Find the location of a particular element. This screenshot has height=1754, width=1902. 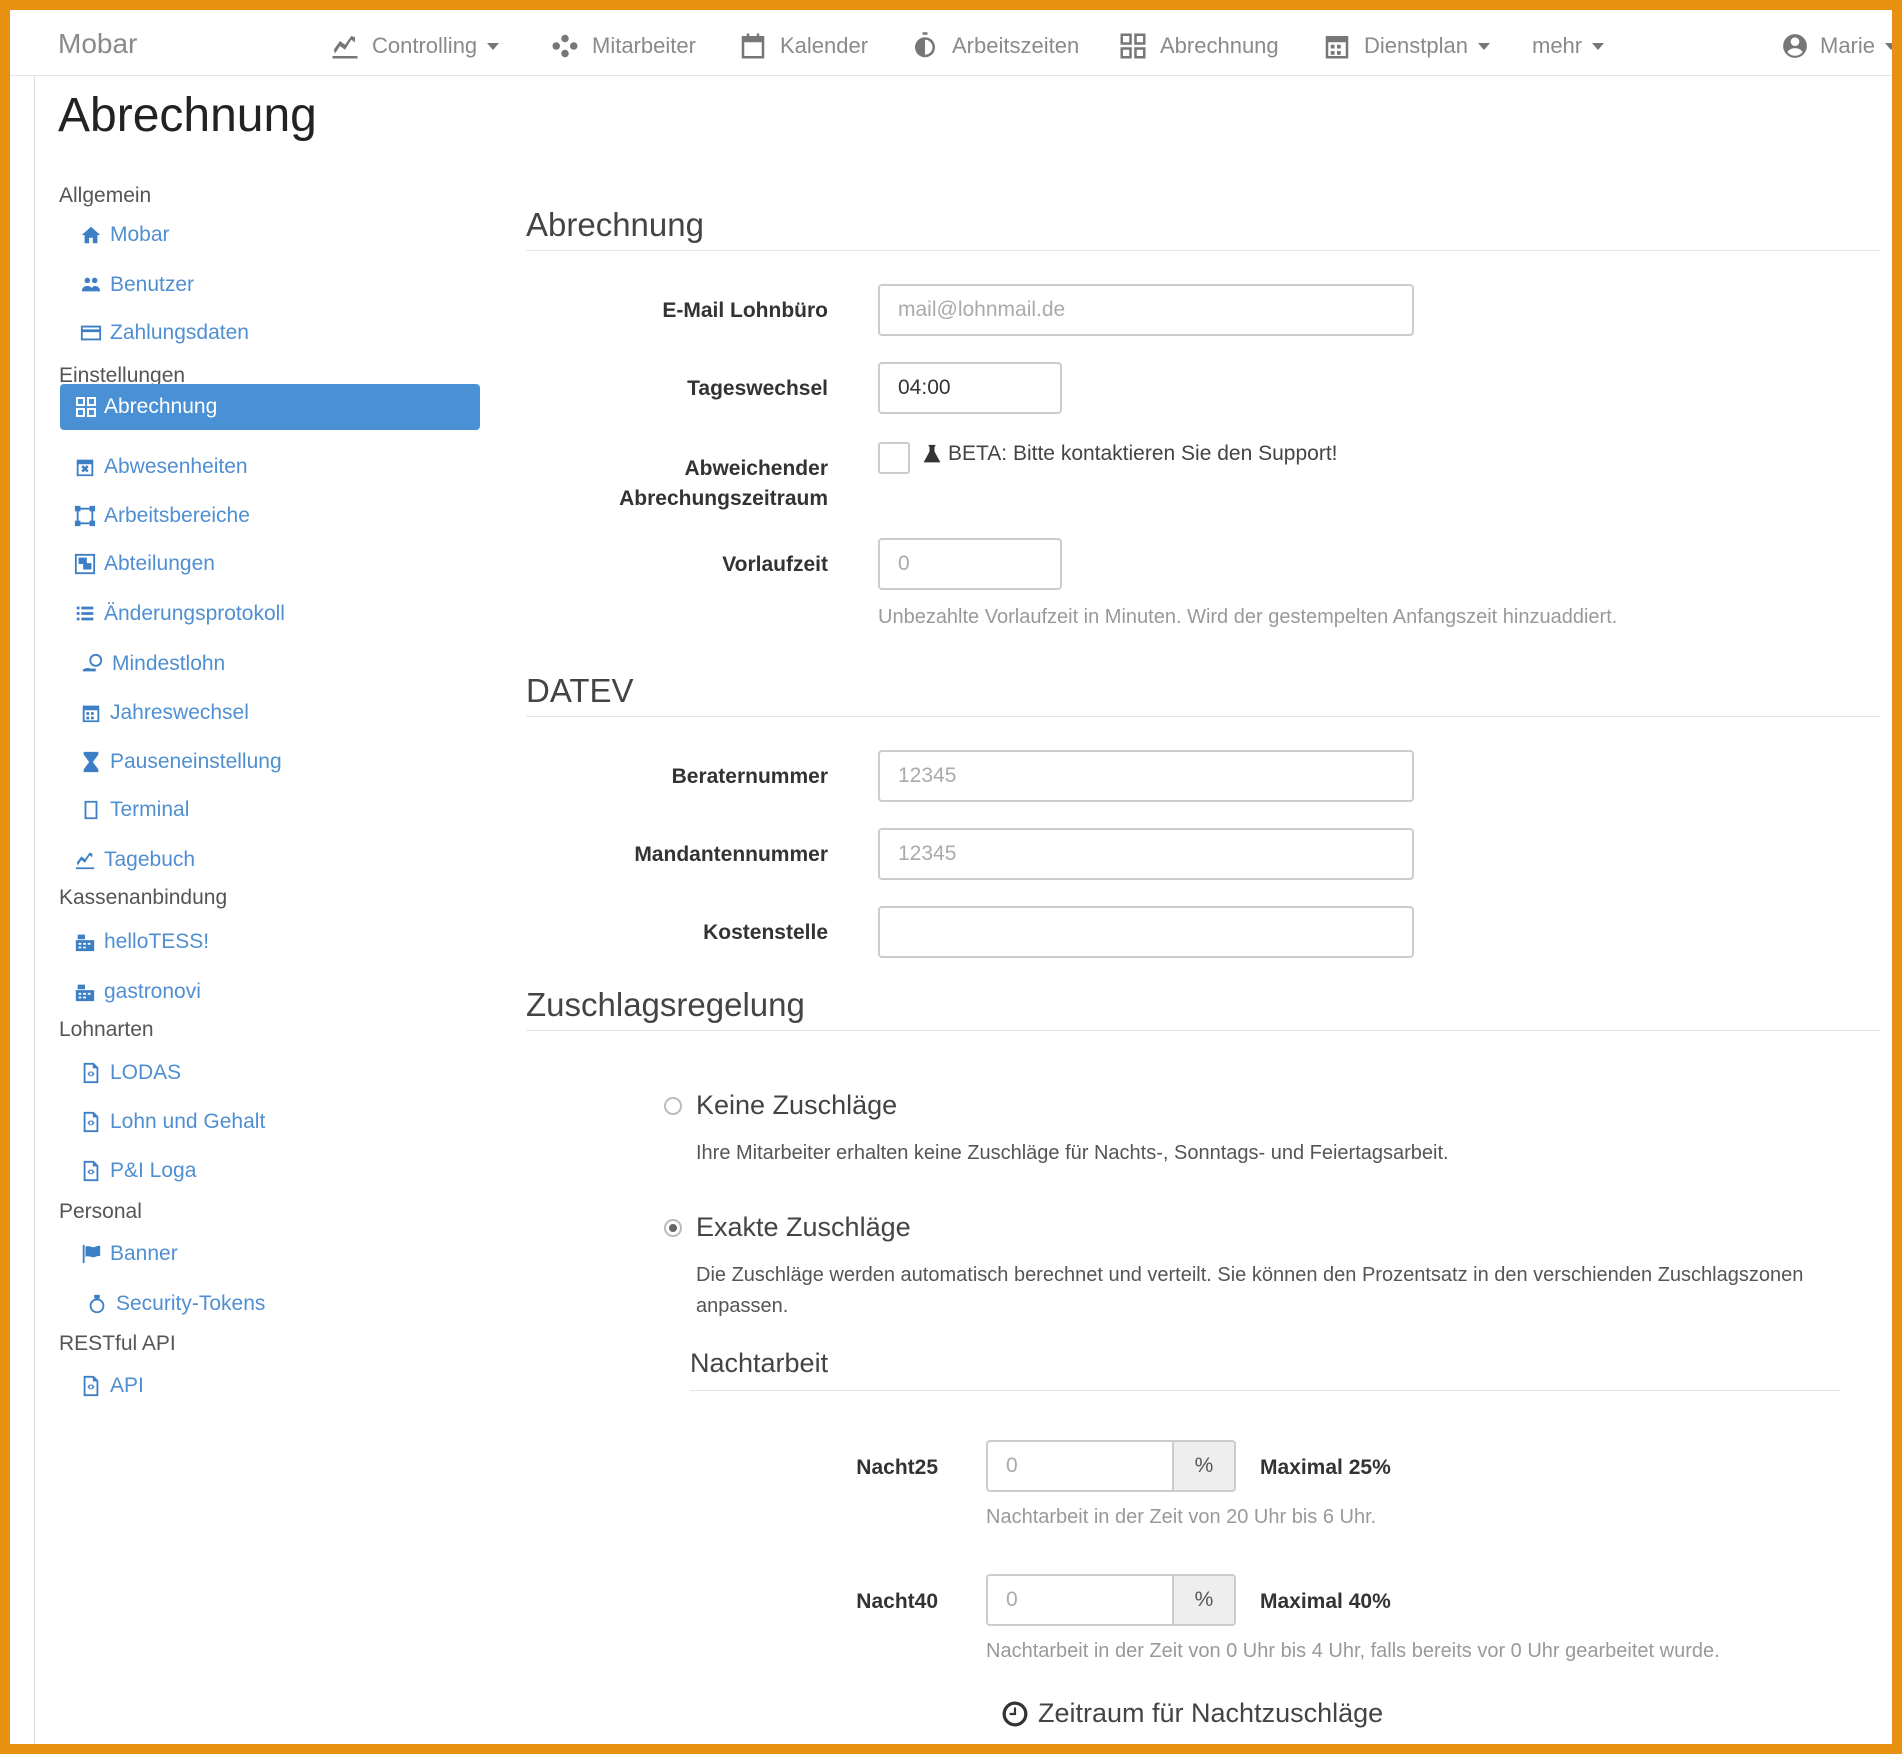

sidebar-item-abrechnung: Abrechnung is located at coordinates (270, 407).